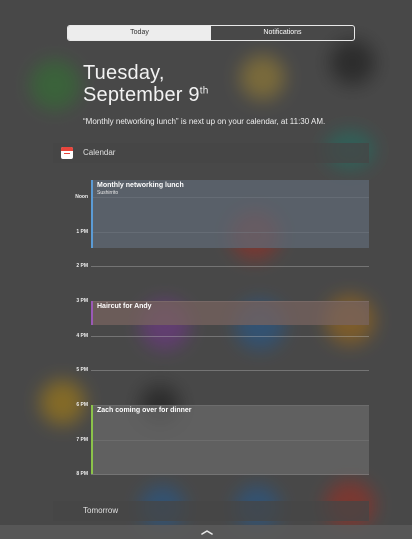  What do you see at coordinates (211, 511) in the screenshot?
I see `tomorrow-section-header: Tomorrow` at bounding box center [211, 511].